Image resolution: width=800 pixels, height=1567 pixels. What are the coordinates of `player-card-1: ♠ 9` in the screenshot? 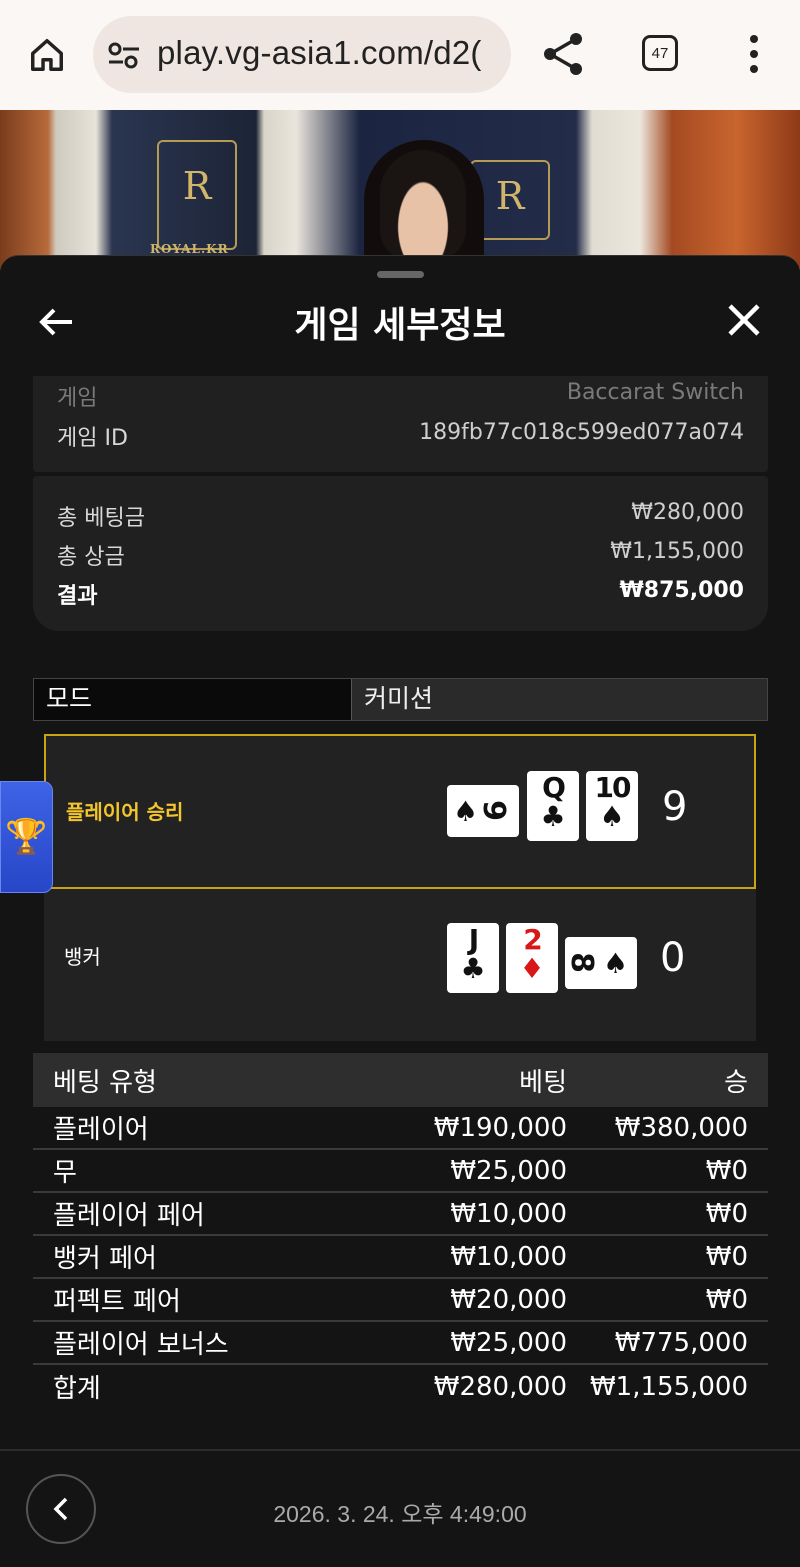 It's located at (483, 811).